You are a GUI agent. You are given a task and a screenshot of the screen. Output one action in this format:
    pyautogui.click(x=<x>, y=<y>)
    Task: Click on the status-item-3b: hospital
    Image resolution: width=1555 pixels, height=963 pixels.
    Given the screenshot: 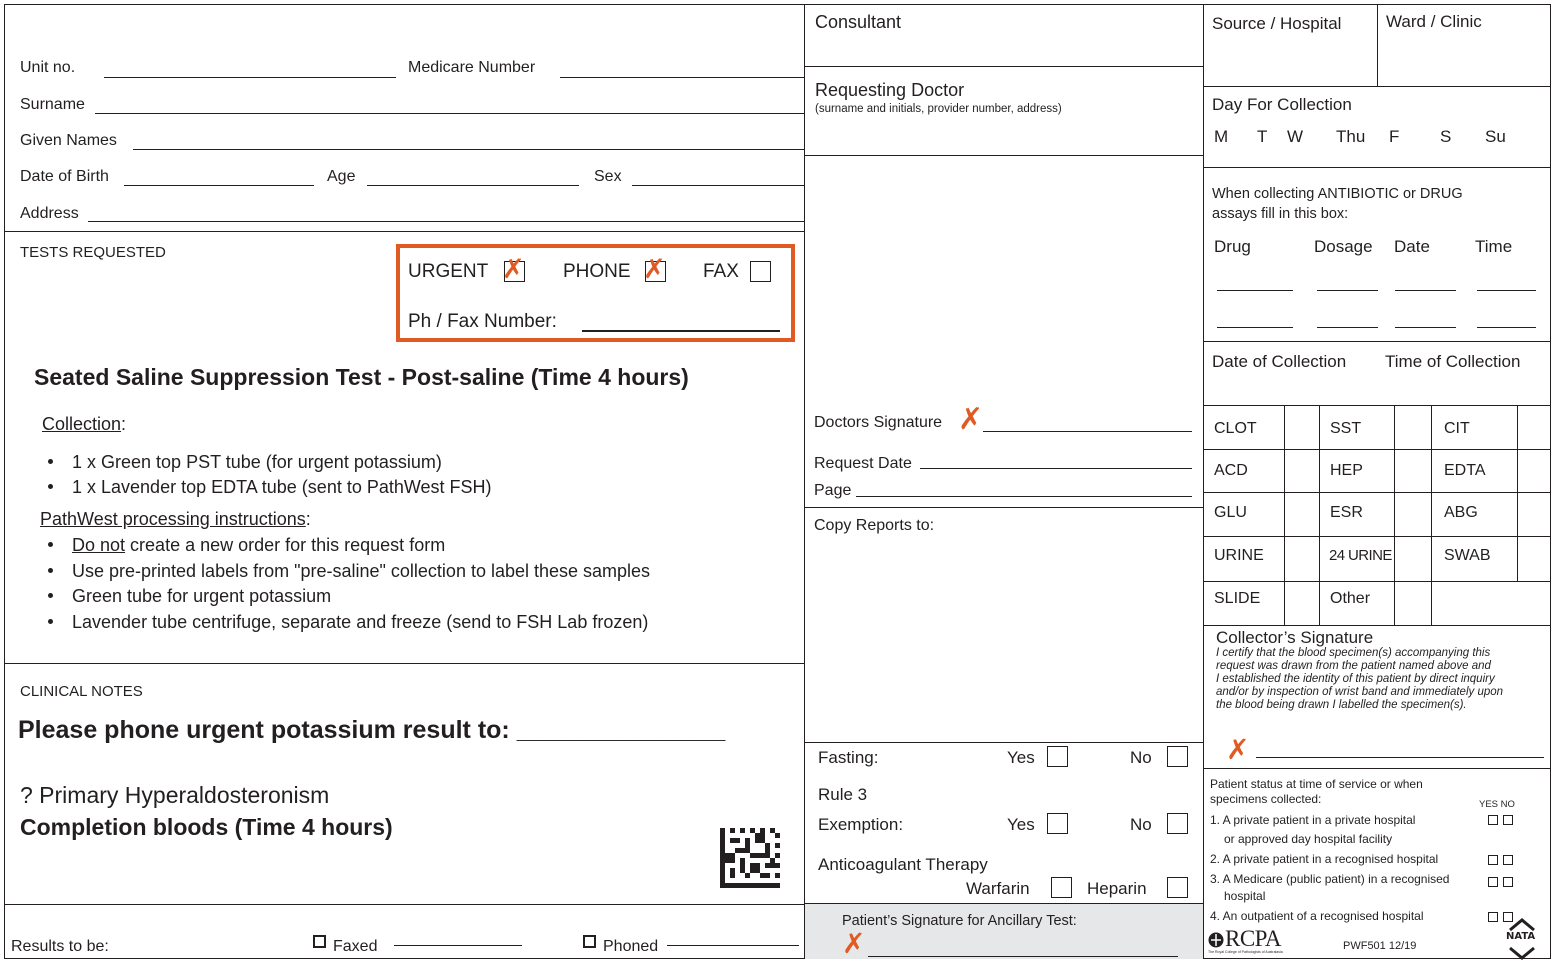 What is the action you would take?
    pyautogui.click(x=1245, y=896)
    